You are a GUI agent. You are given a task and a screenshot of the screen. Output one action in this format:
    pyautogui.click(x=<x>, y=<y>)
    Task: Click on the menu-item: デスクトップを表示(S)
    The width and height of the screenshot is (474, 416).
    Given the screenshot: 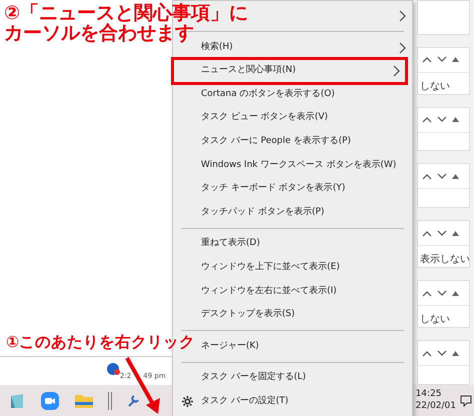 What is the action you would take?
    pyautogui.click(x=306, y=315)
    